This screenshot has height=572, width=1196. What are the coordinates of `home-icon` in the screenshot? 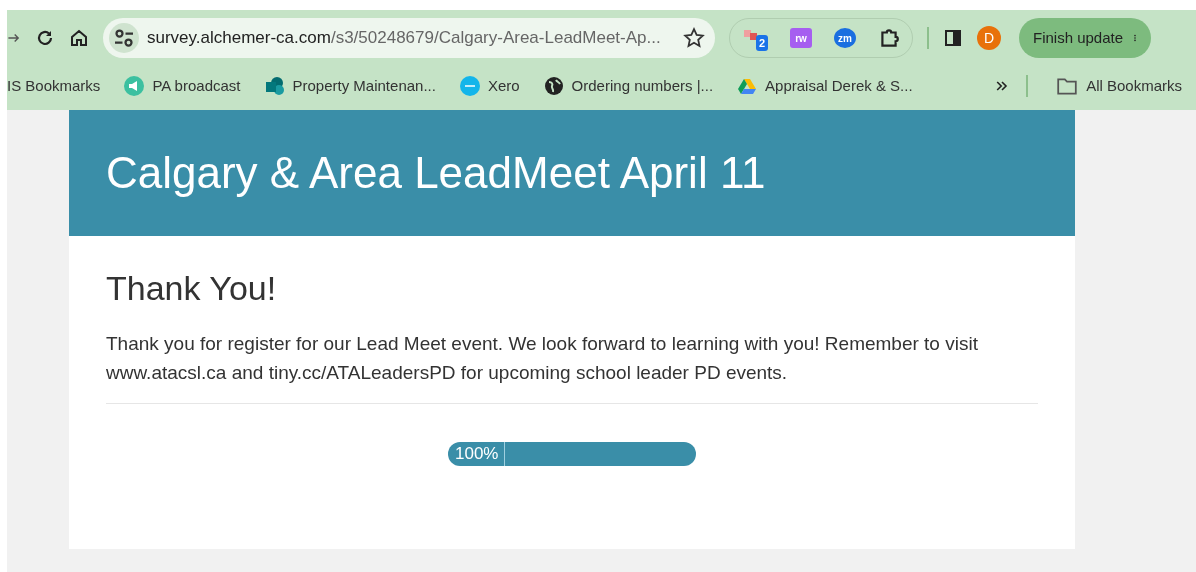 It's located at (79, 38).